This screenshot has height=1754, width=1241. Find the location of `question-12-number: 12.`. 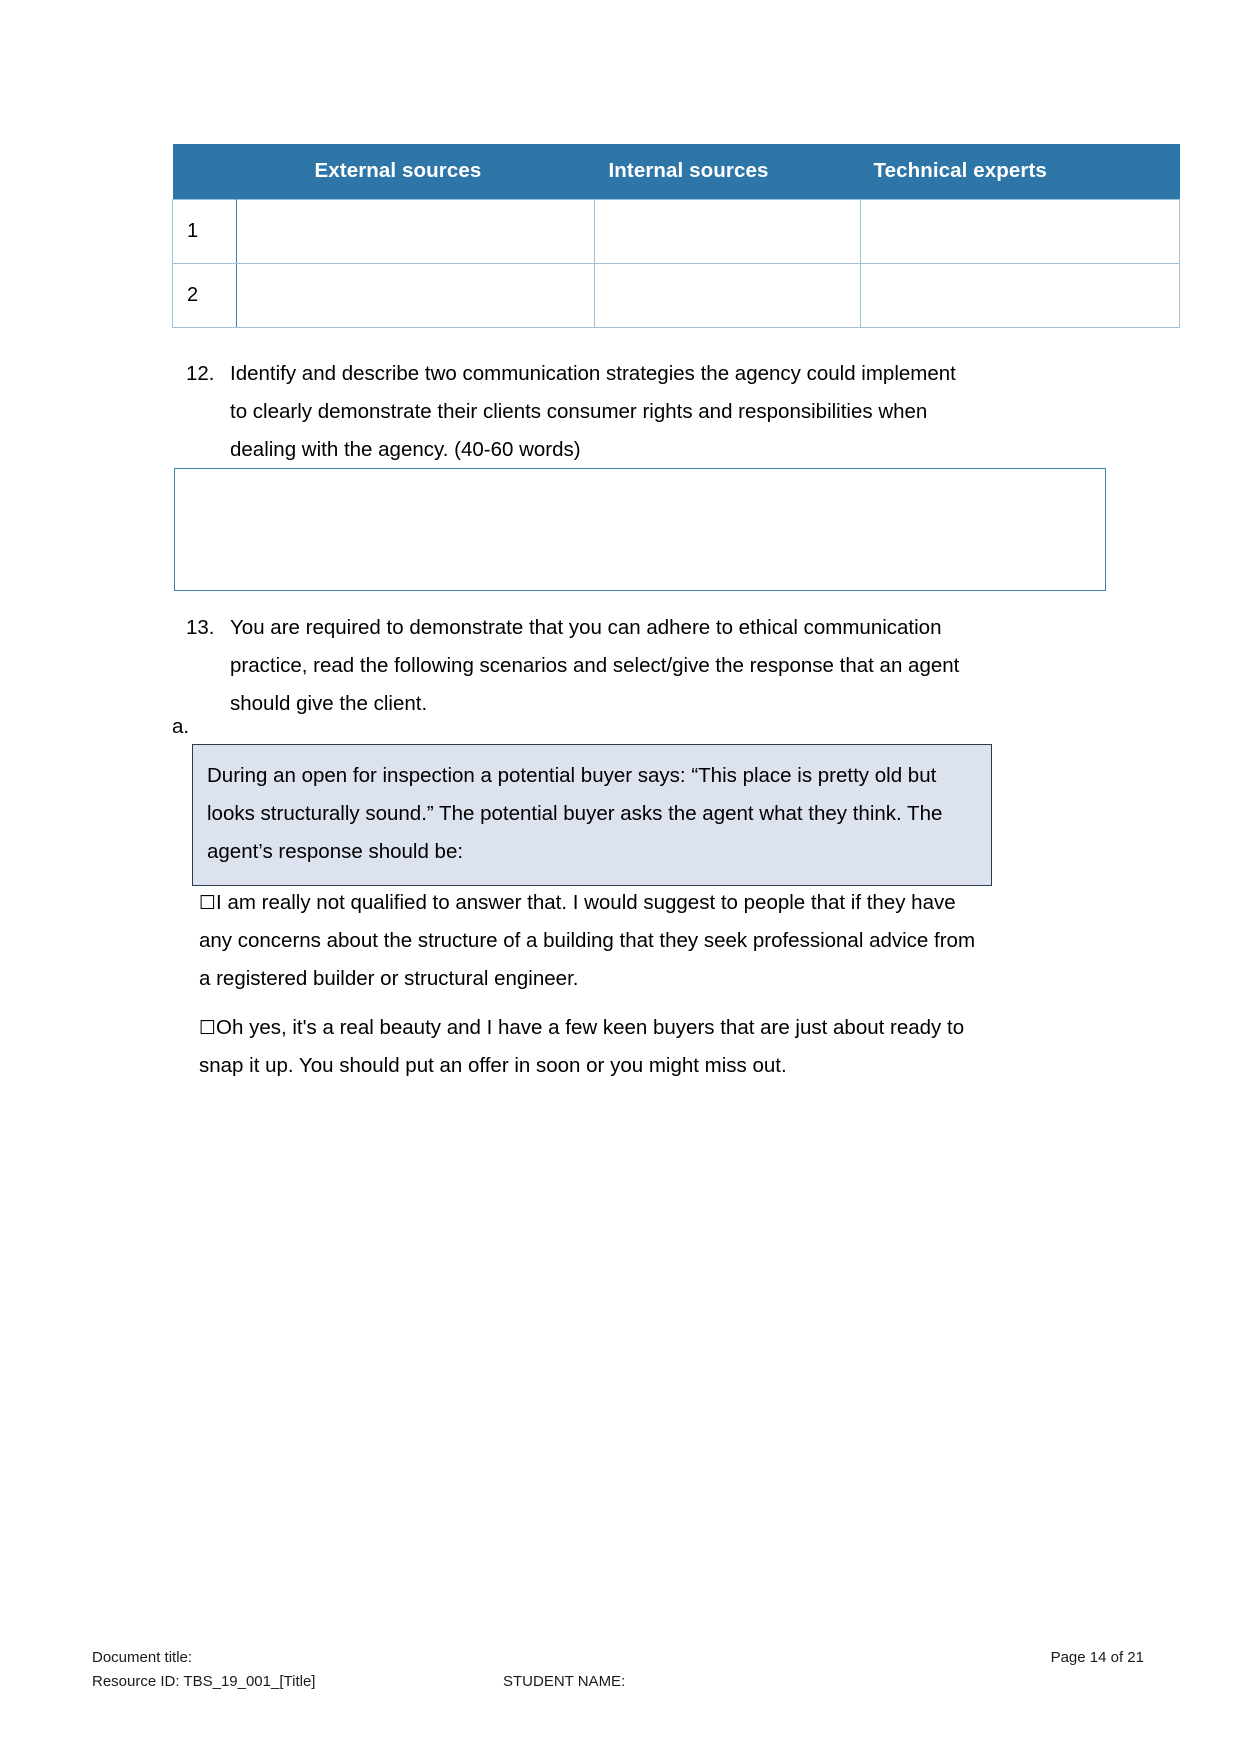

question-12-number: 12. is located at coordinates (200, 373).